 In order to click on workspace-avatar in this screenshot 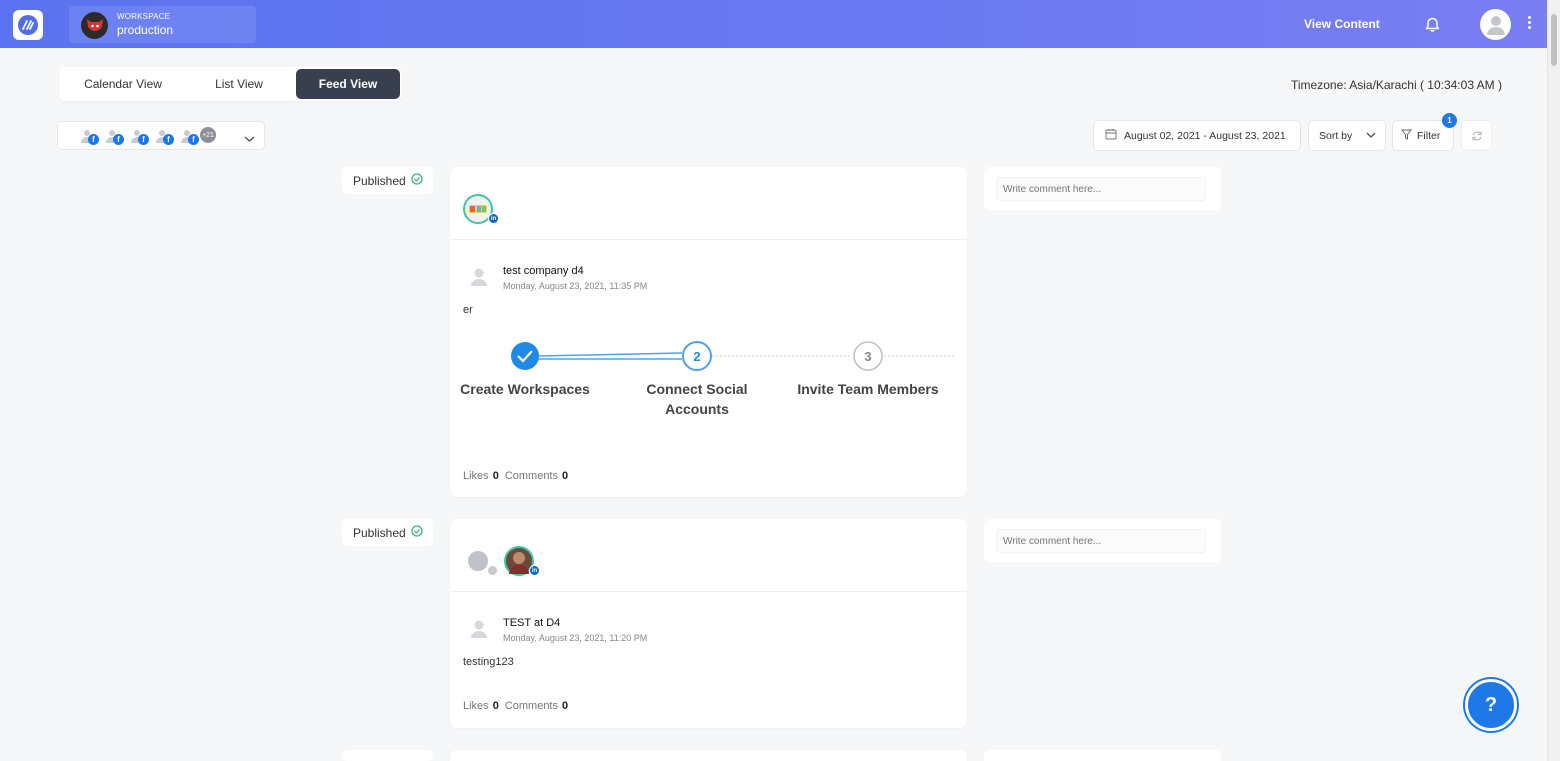, I will do `click(94, 25)`.